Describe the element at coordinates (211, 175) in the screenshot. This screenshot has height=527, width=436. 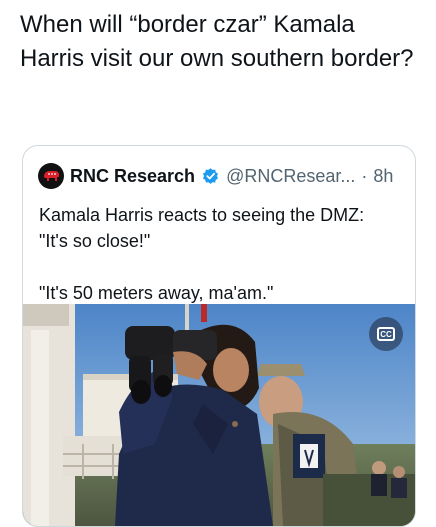
I see `verified-badge-icon` at that location.